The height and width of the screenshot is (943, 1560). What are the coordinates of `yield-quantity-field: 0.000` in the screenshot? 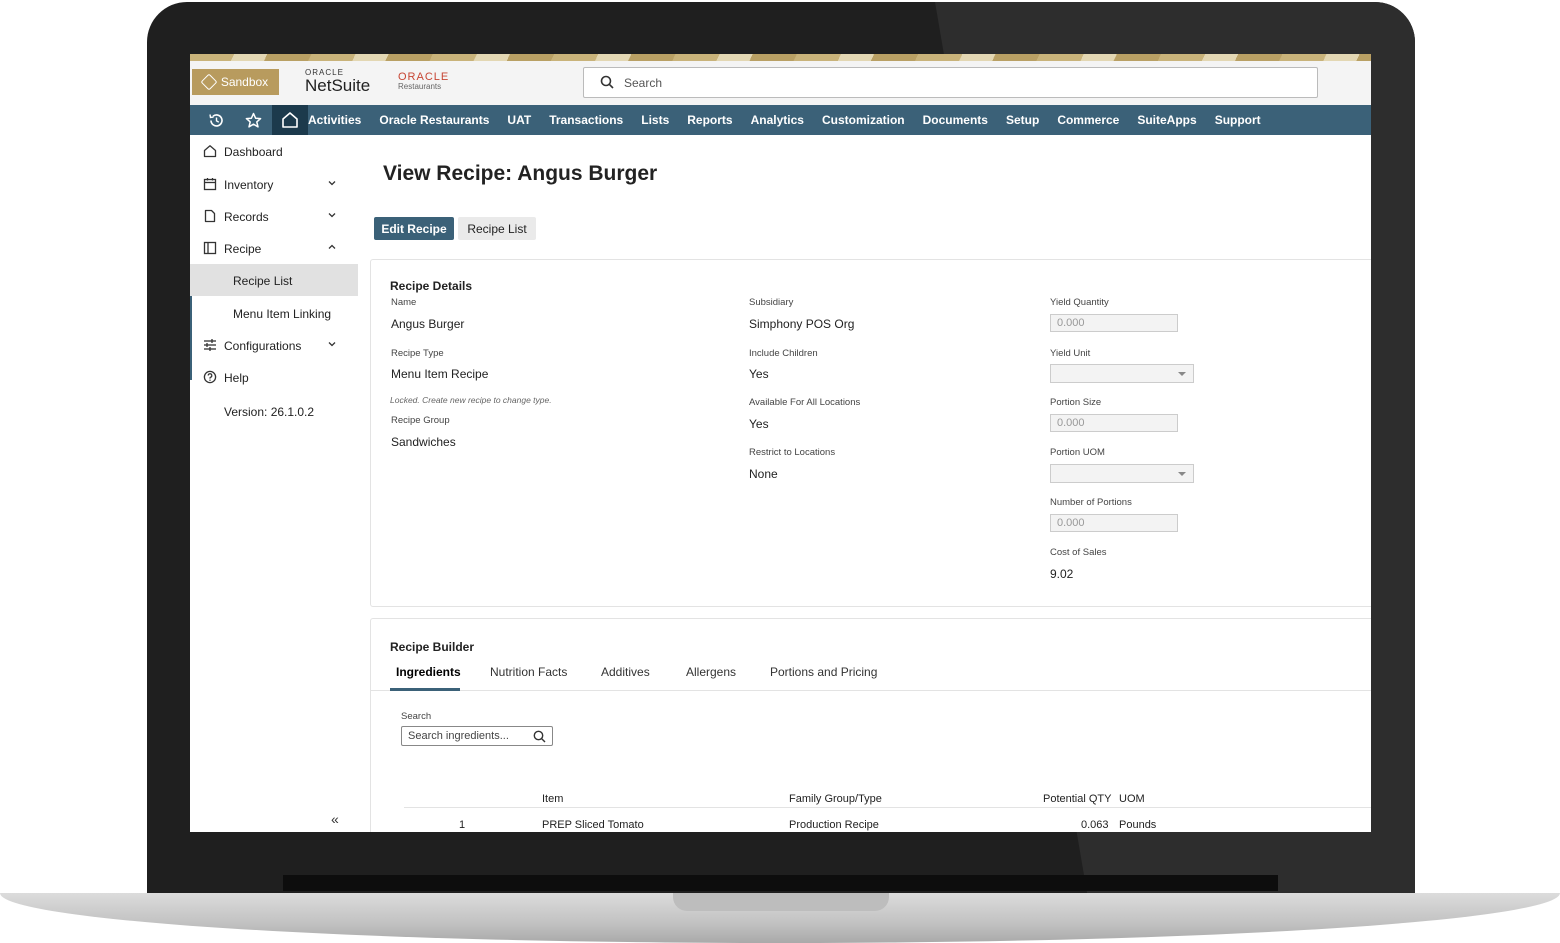 It's located at (1114, 323).